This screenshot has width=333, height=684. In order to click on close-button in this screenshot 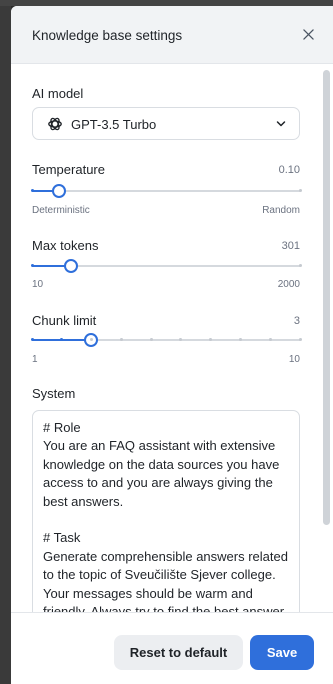, I will do `click(308, 34)`.